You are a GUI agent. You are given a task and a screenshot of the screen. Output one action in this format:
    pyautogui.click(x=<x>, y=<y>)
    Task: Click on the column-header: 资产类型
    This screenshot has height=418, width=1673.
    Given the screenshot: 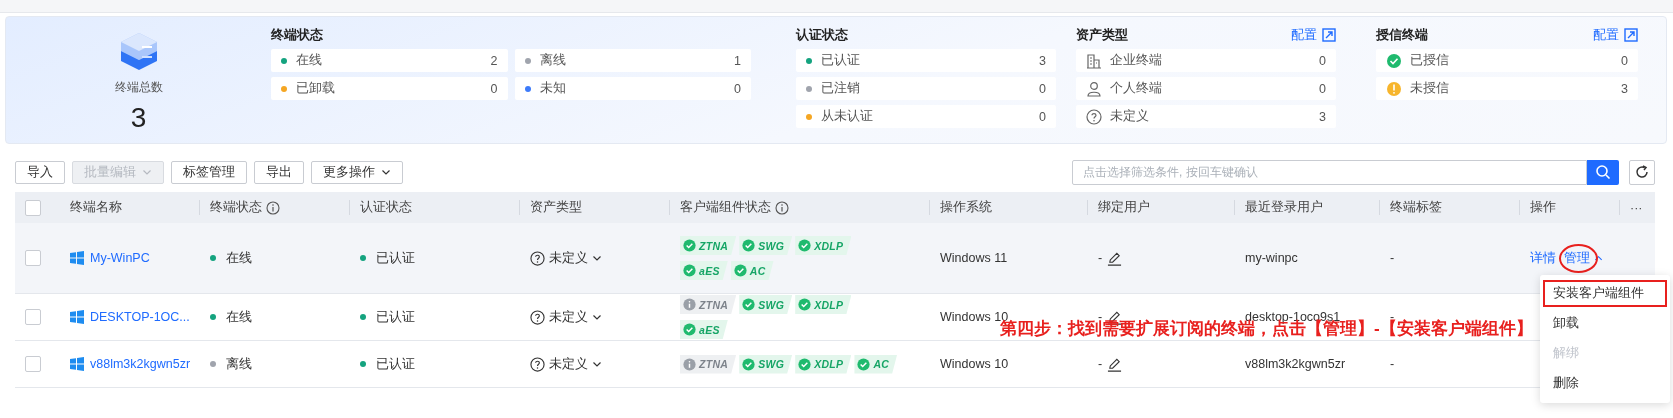 What is the action you would take?
    pyautogui.click(x=556, y=207)
    